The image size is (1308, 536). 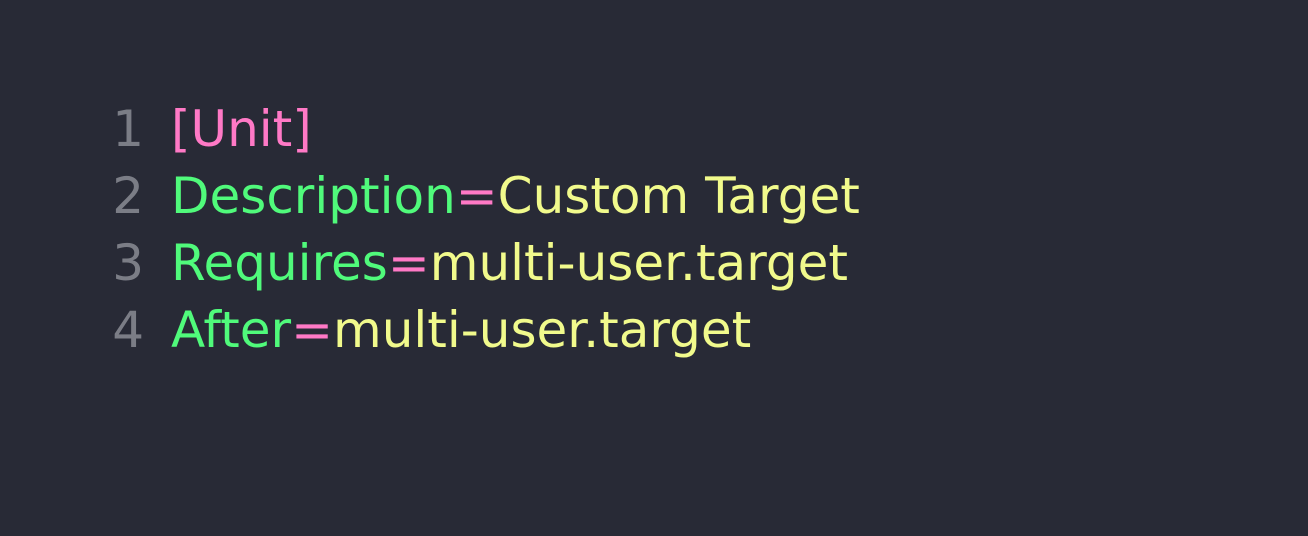 What do you see at coordinates (128, 129) in the screenshot?
I see `line-number: 1` at bounding box center [128, 129].